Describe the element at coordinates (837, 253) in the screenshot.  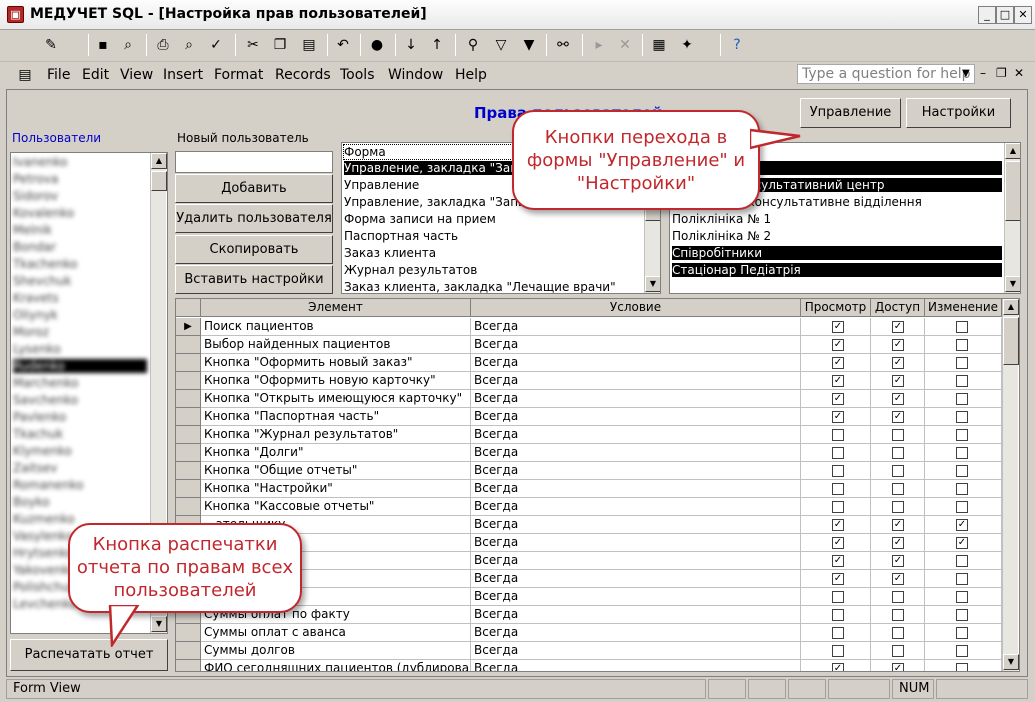
I see `department-item: Співробітники` at that location.